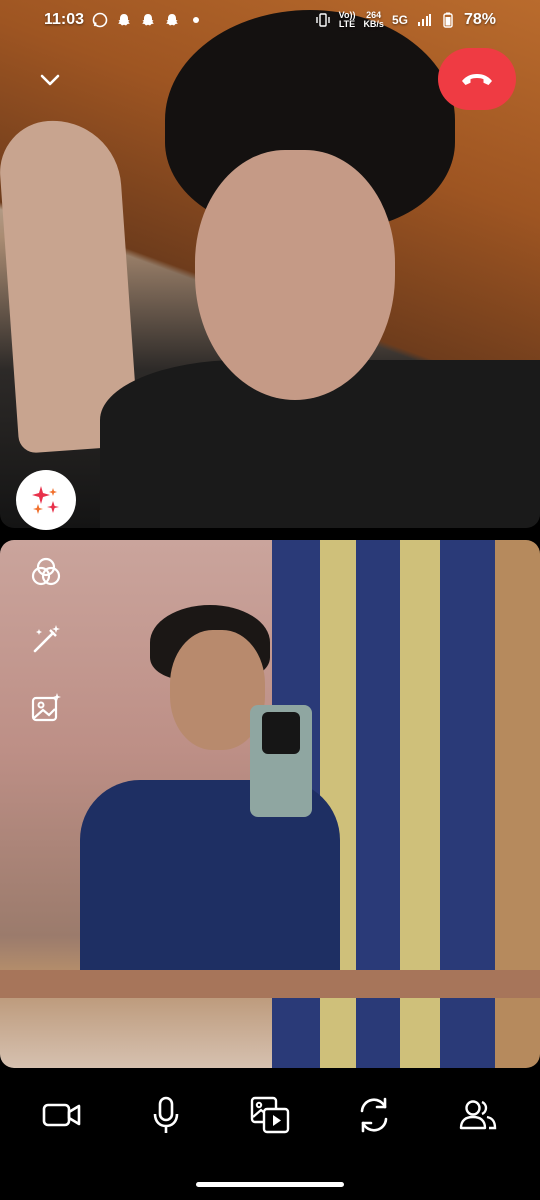 The height and width of the screenshot is (1200, 540). I want to click on local-video-phone-camera, so click(281, 733).